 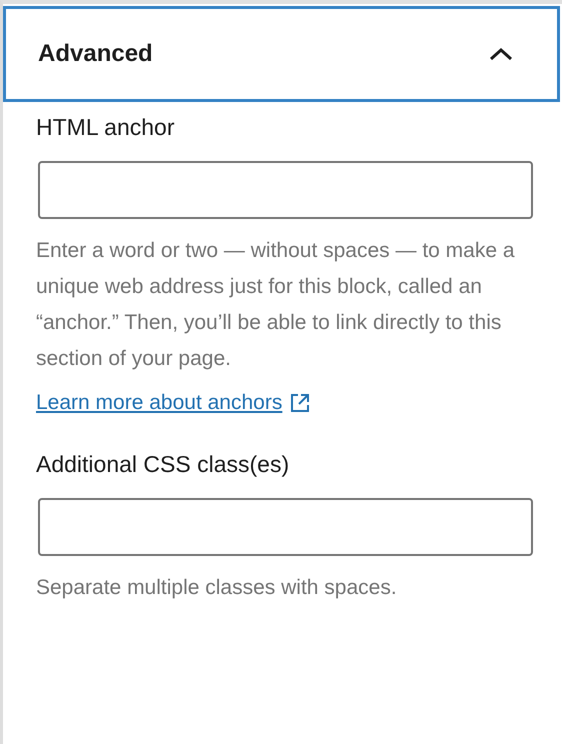 What do you see at coordinates (281, 54) in the screenshot?
I see `panel-header: Advanced` at bounding box center [281, 54].